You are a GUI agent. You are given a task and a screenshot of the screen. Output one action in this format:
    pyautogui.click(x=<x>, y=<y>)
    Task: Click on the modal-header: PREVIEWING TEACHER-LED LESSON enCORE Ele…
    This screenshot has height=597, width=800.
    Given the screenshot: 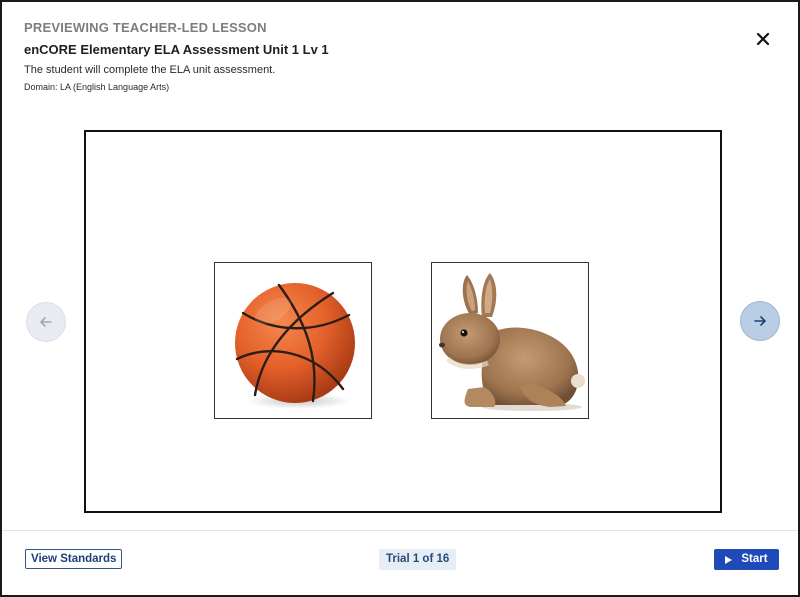 What is the action you would take?
    pyautogui.click(x=381, y=56)
    